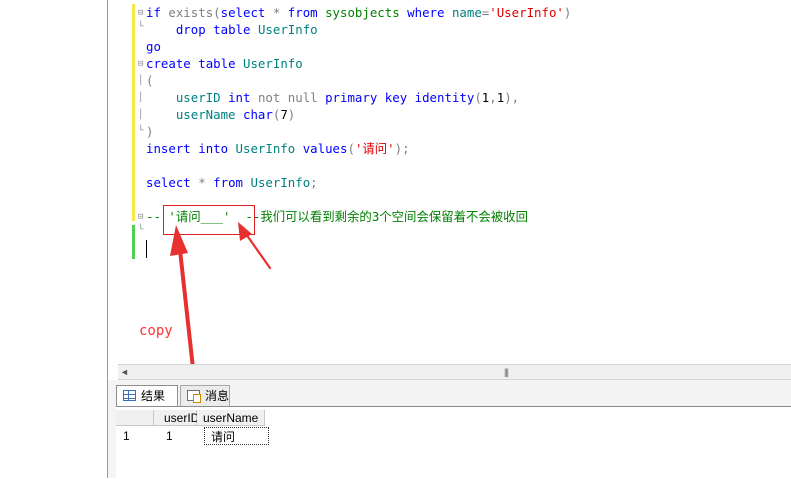 Image resolution: width=791 pixels, height=479 pixels. Describe the element at coordinates (468, 29) in the screenshot. I see `code-line: drop table UserInfo` at that location.